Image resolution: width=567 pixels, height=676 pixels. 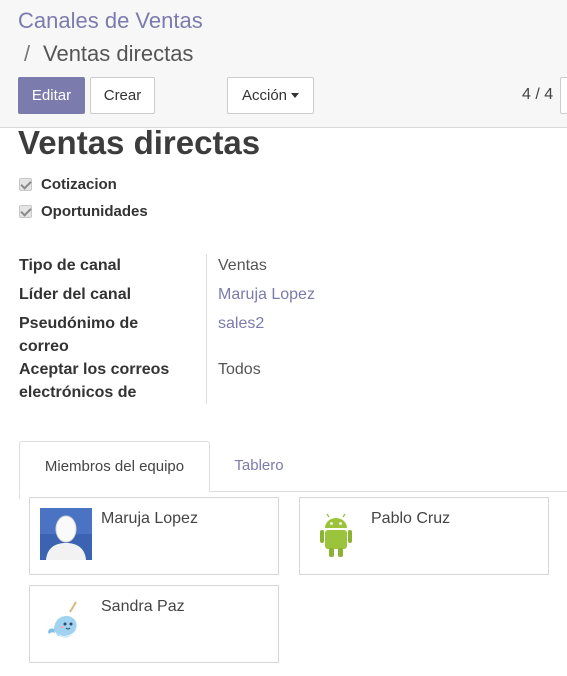 I want to click on field-label-tipo-canal: Tipo de canal, so click(x=70, y=265).